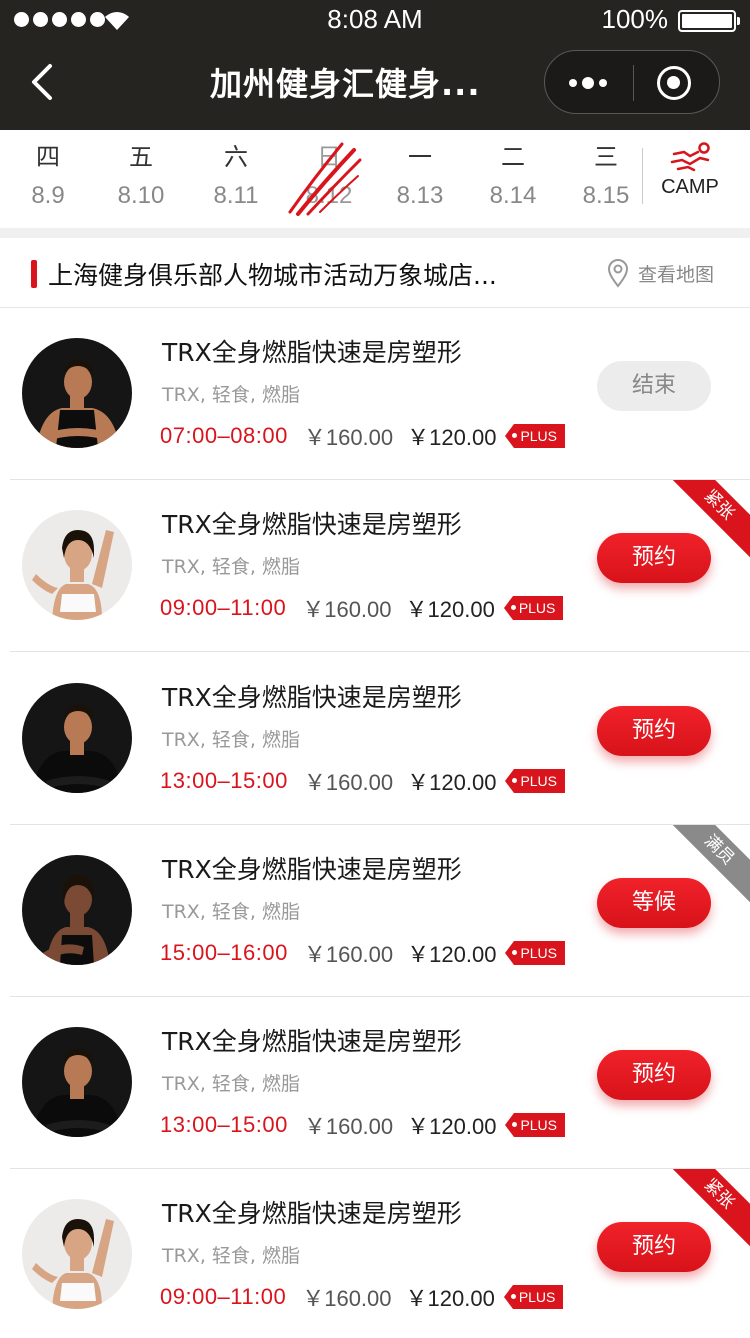  What do you see at coordinates (606, 195) in the screenshot?
I see `date-label: 8.15` at bounding box center [606, 195].